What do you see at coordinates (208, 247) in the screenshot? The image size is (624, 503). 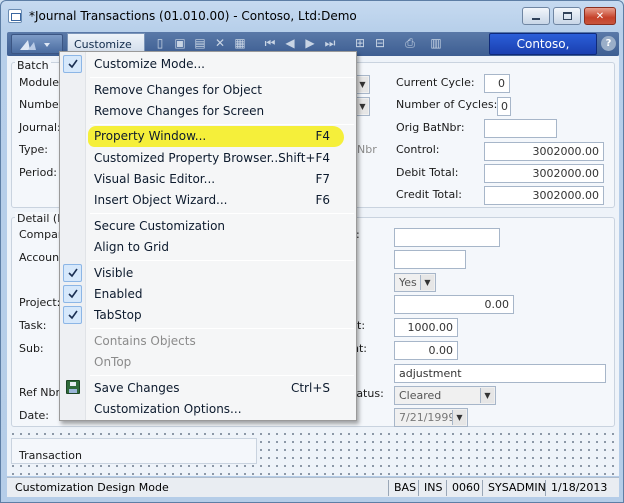 I see `menu-item-align-to-grid: Align to Grid` at bounding box center [208, 247].